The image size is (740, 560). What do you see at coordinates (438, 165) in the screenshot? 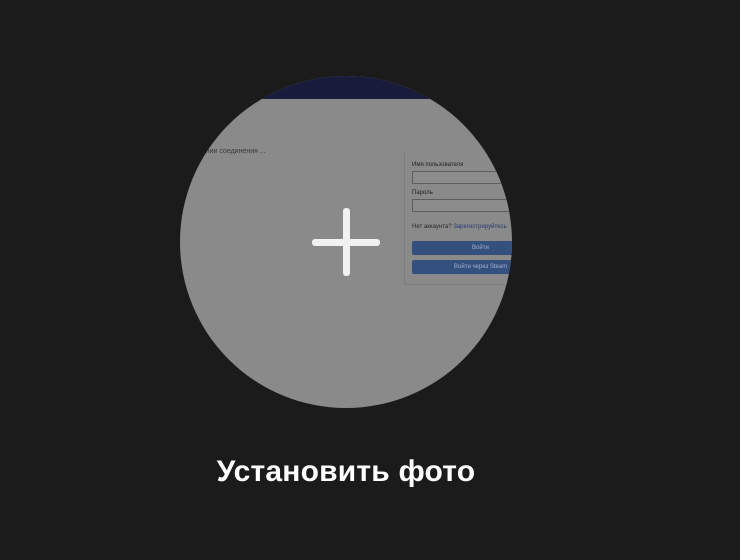
I see `preview-username-label: Имя пользователя` at bounding box center [438, 165].